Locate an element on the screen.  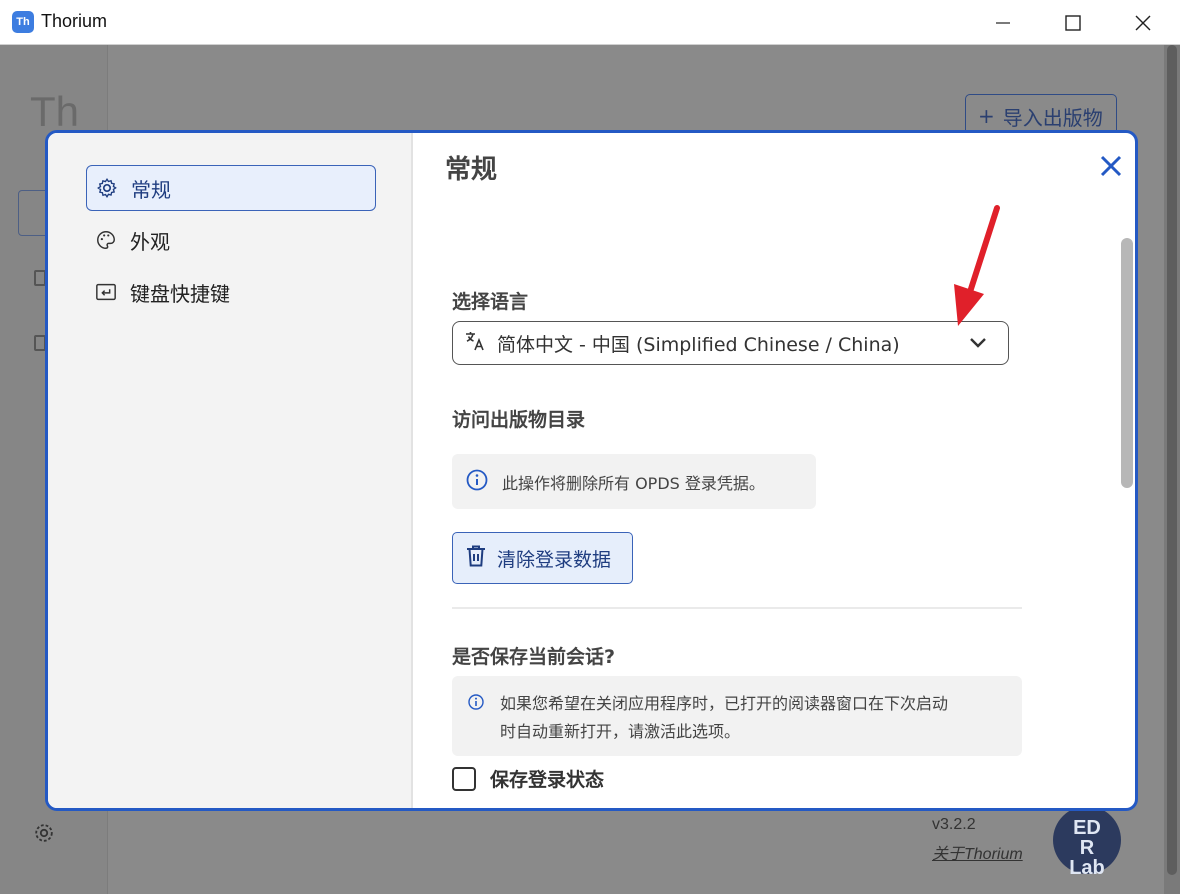
page-scrollbar-thumb is located at coordinates (1172, 460).